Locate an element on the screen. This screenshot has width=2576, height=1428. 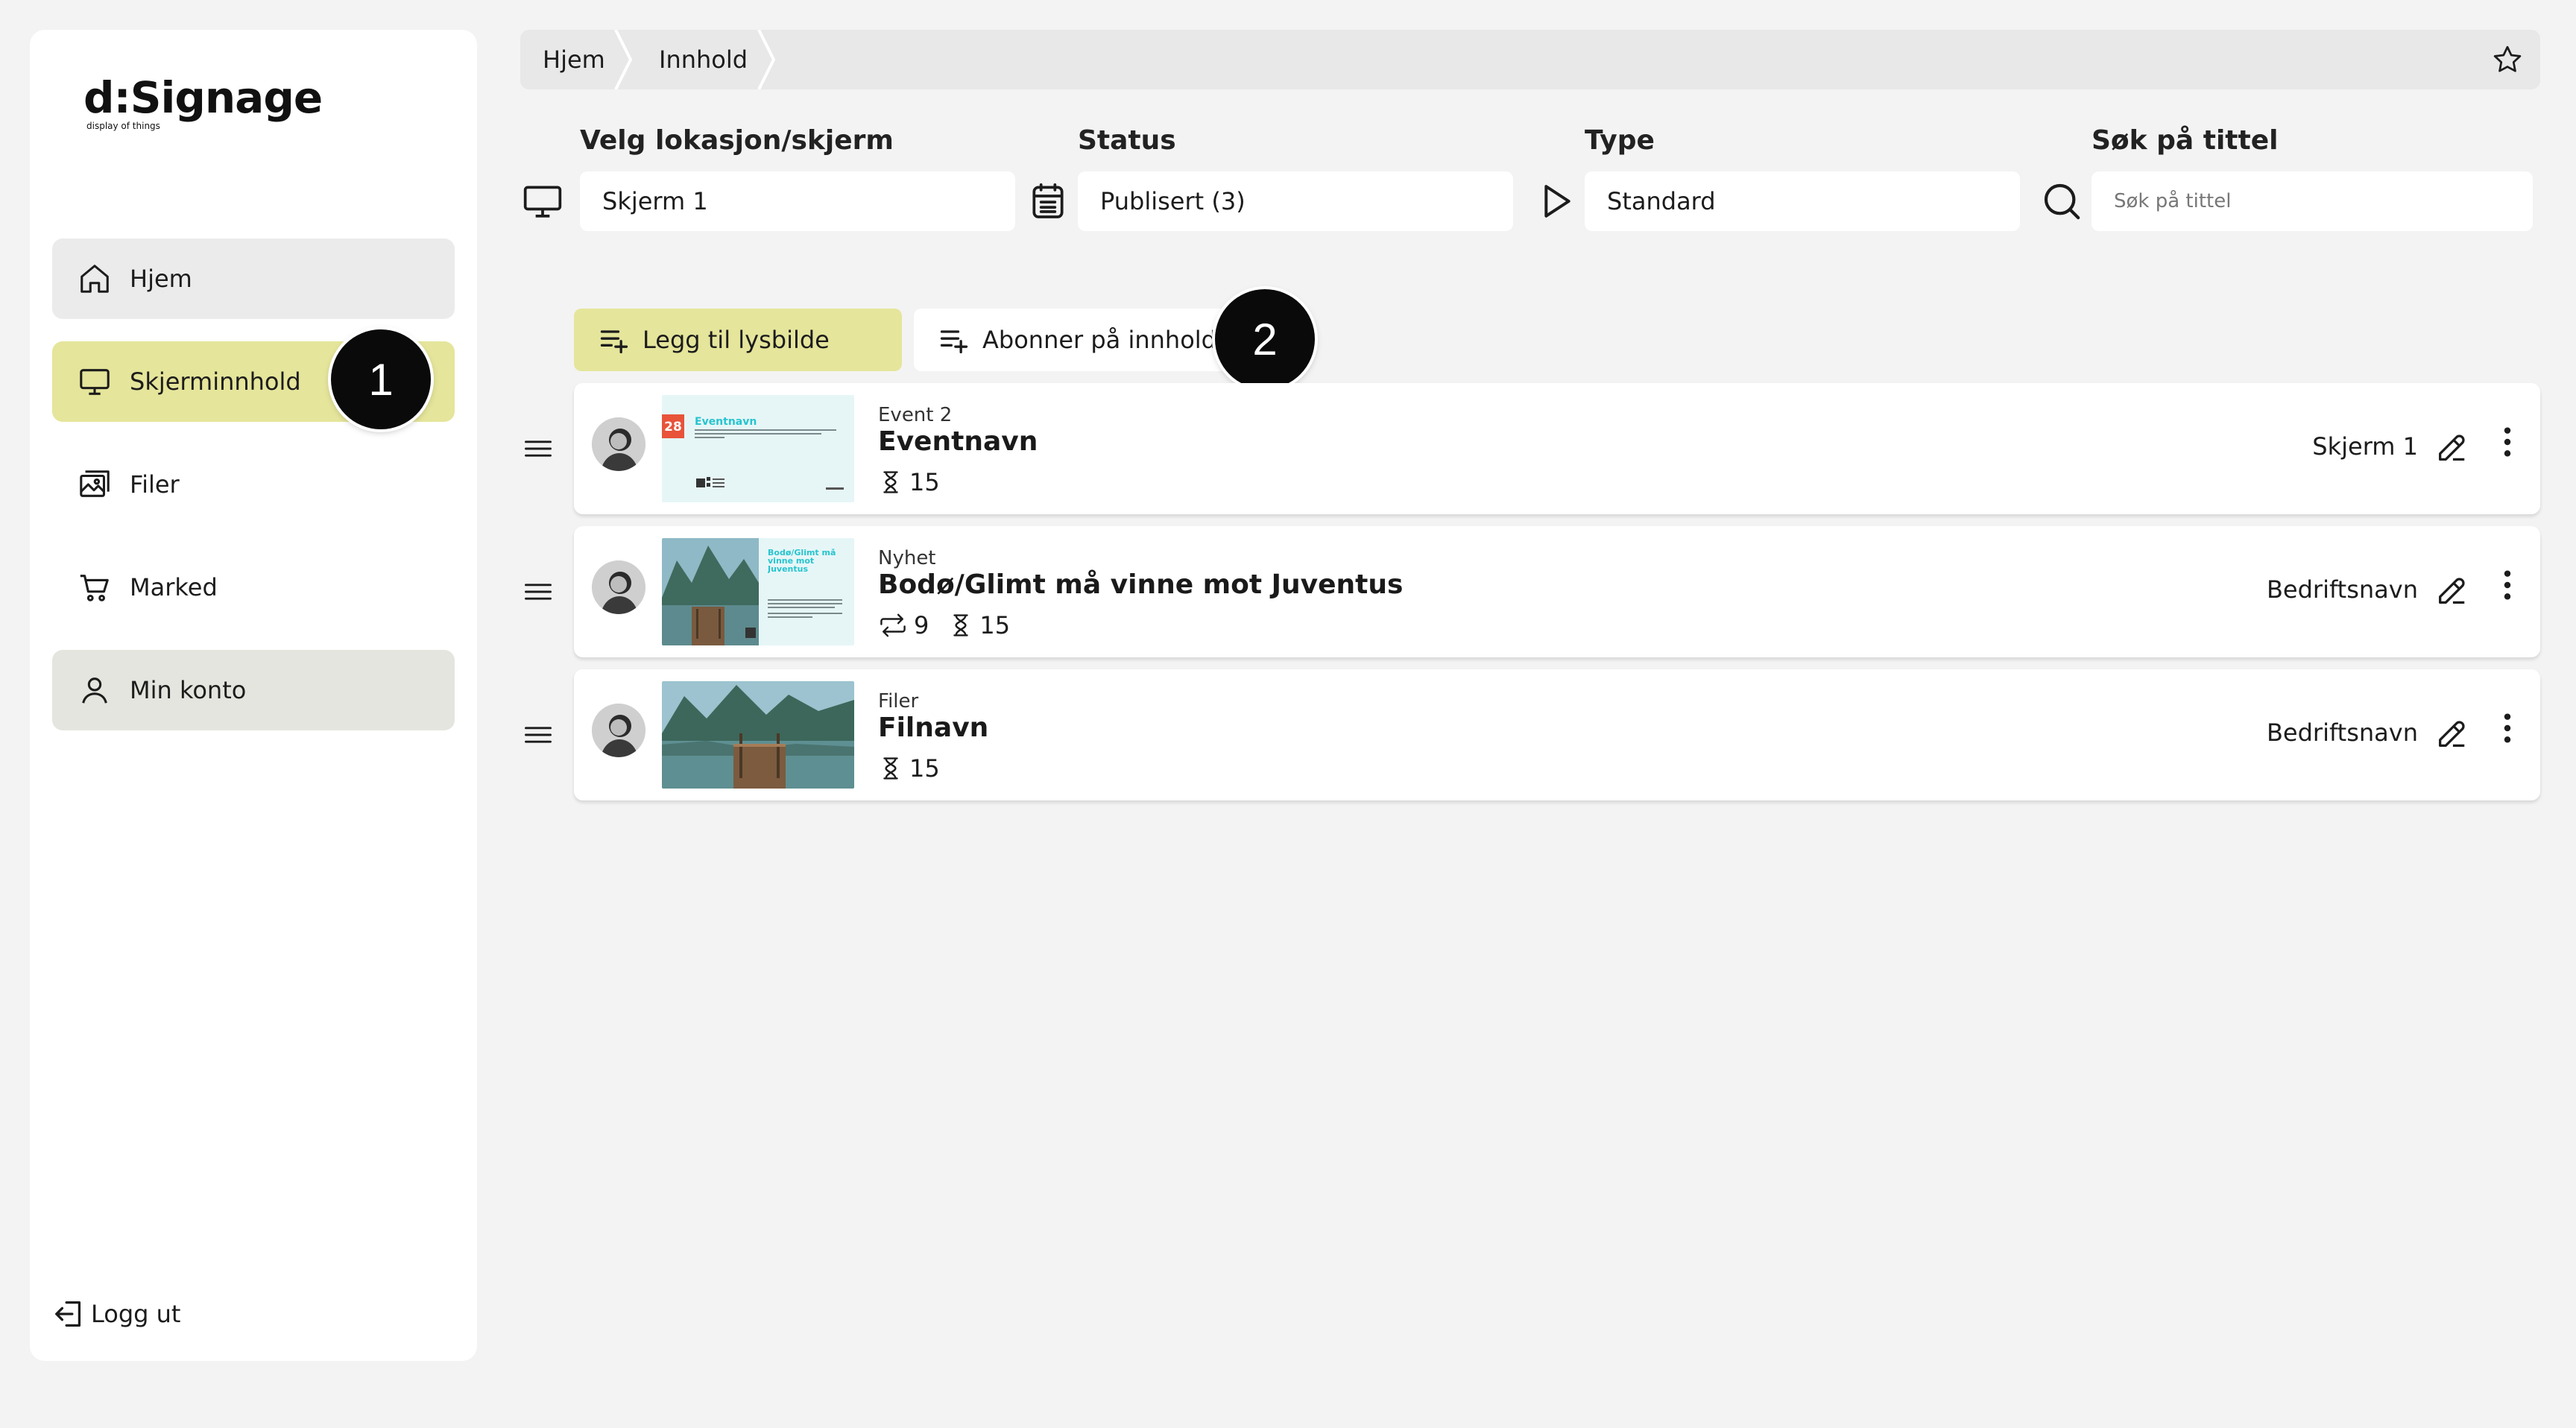
location-select: Skjerm 1 is located at coordinates (798, 201).